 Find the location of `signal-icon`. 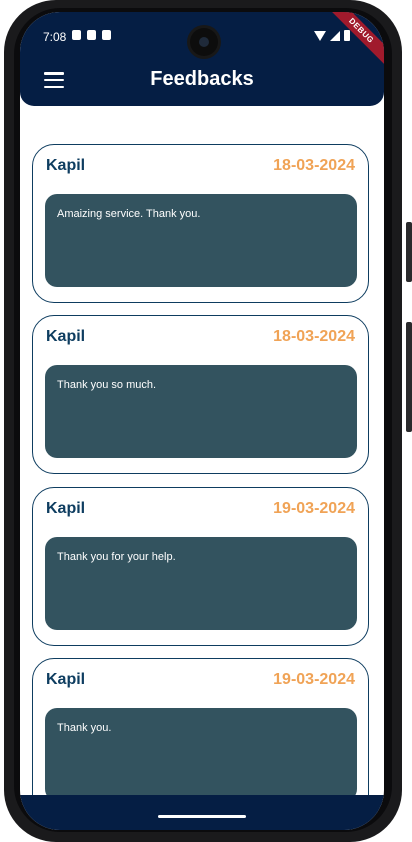

signal-icon is located at coordinates (335, 35).